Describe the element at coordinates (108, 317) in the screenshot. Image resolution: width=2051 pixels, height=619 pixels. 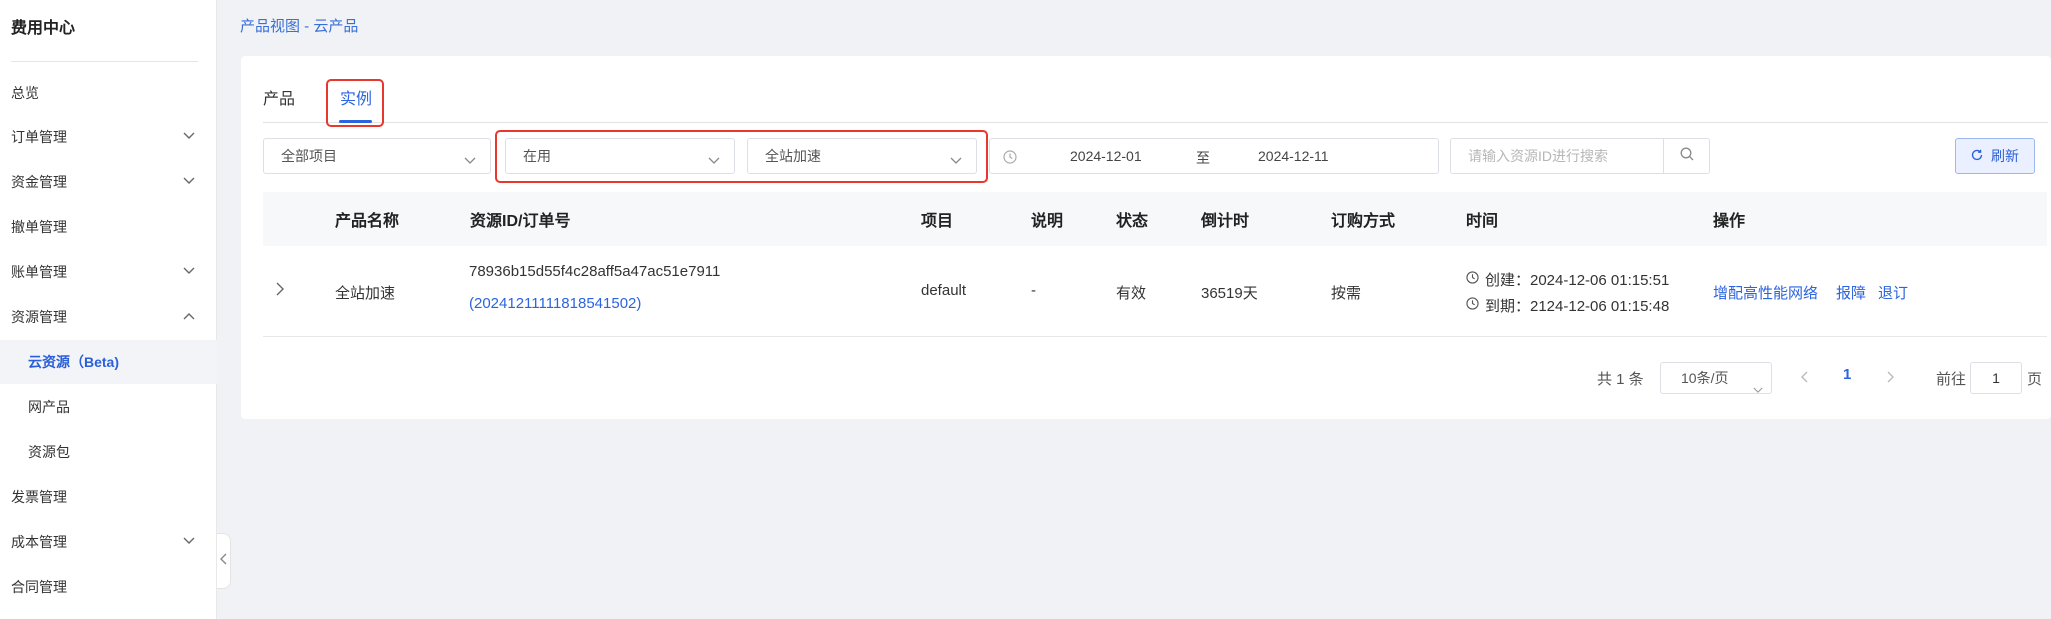
I see `sidebar-item-resources: 资源管理` at that location.